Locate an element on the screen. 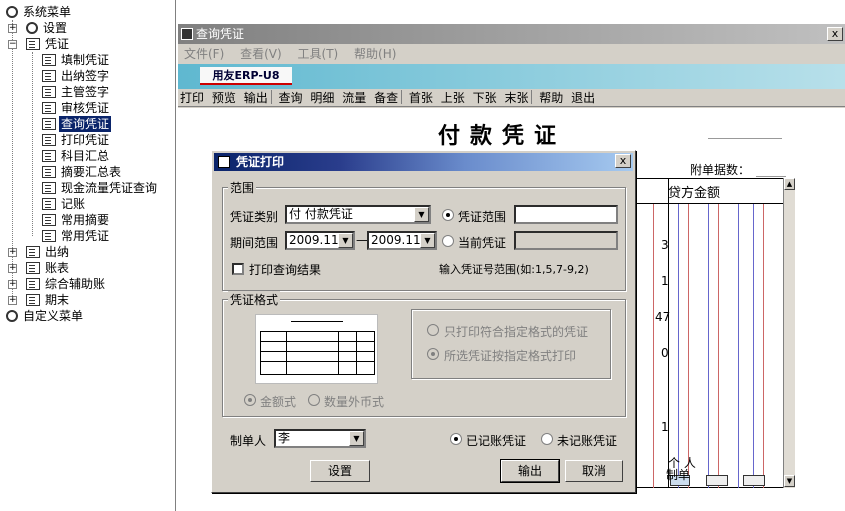  tree-item-cashier: 出纳 is located at coordinates (48, 252).